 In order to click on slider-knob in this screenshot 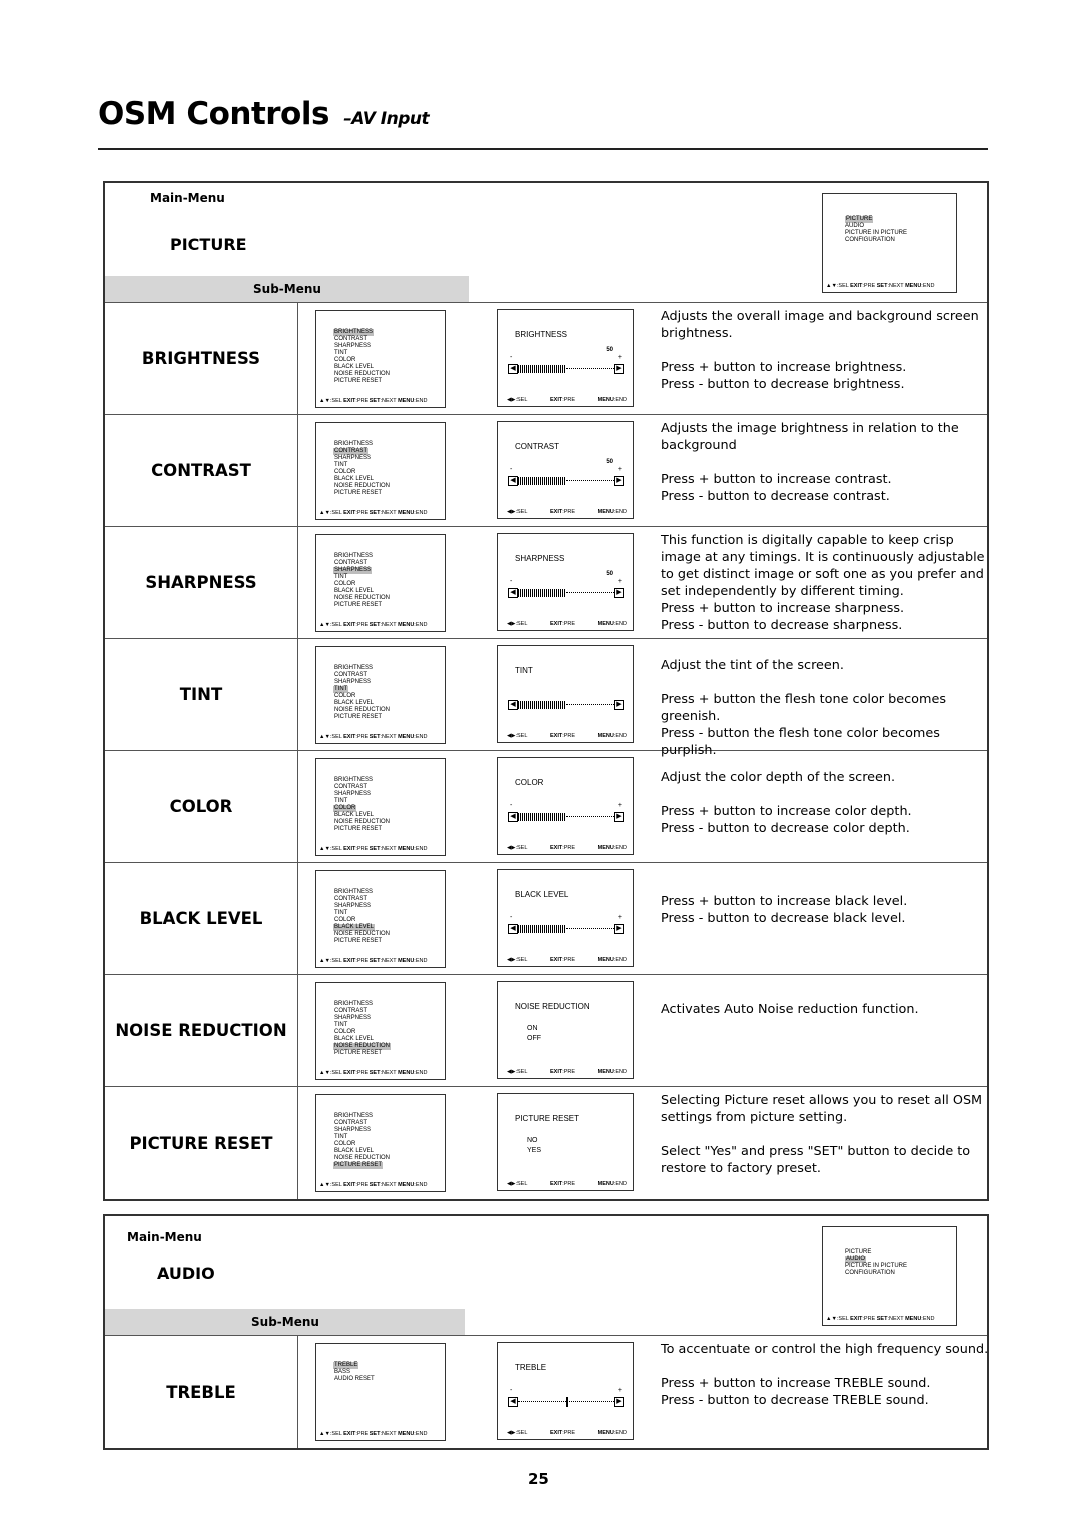, I will do `click(567, 1402)`.